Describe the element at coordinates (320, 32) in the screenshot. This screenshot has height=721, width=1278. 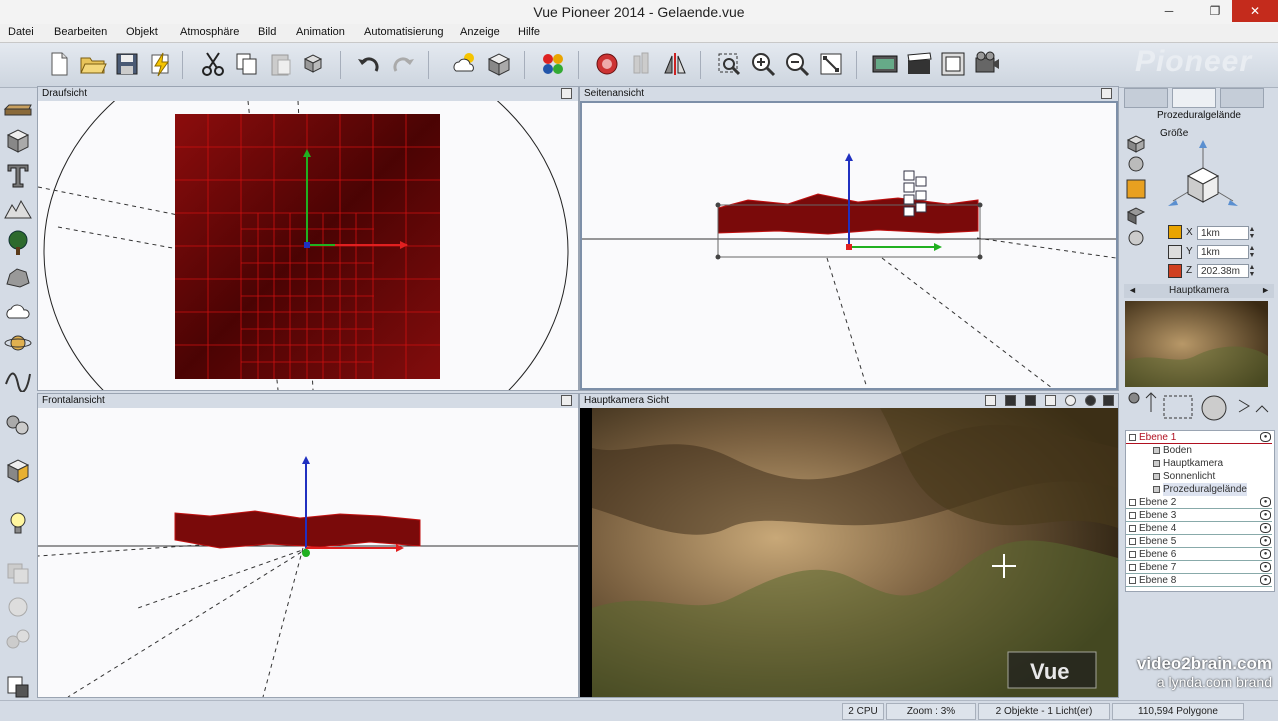
I see `menu-animation: Animation` at that location.